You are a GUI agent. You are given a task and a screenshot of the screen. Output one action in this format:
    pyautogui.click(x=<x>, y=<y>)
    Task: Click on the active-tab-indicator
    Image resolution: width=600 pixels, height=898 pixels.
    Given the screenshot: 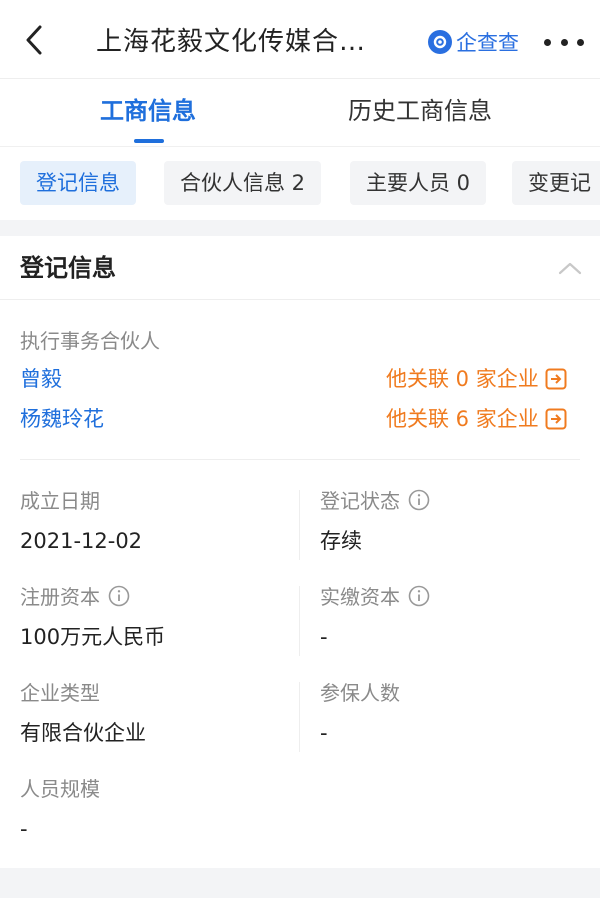 What is the action you would take?
    pyautogui.click(x=149, y=141)
    